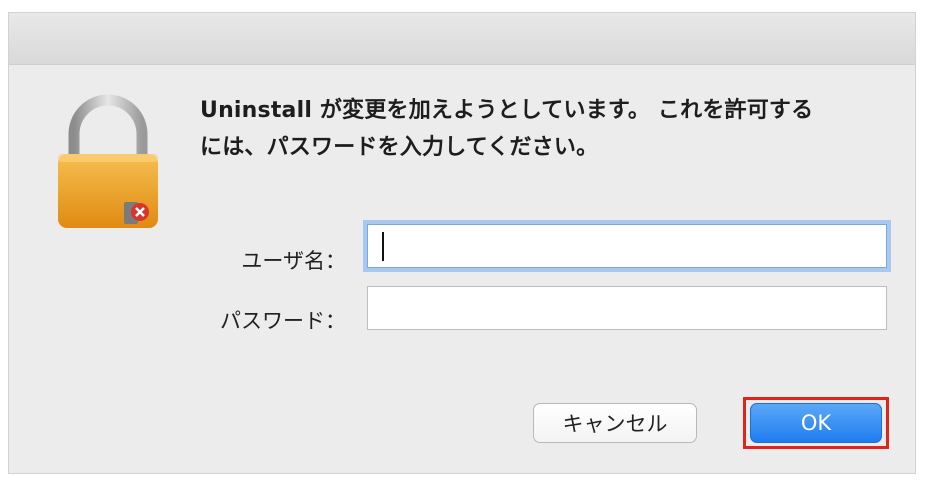 The image size is (925, 488). Describe the element at coordinates (293, 261) in the screenshot. I see `username-label: ユーザ名：` at that location.